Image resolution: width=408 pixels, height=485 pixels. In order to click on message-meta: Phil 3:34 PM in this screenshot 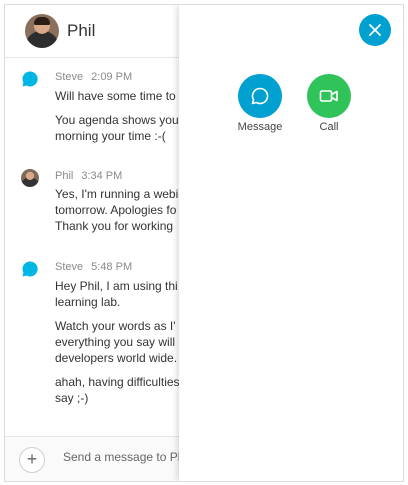, I will do `click(88, 176)`.